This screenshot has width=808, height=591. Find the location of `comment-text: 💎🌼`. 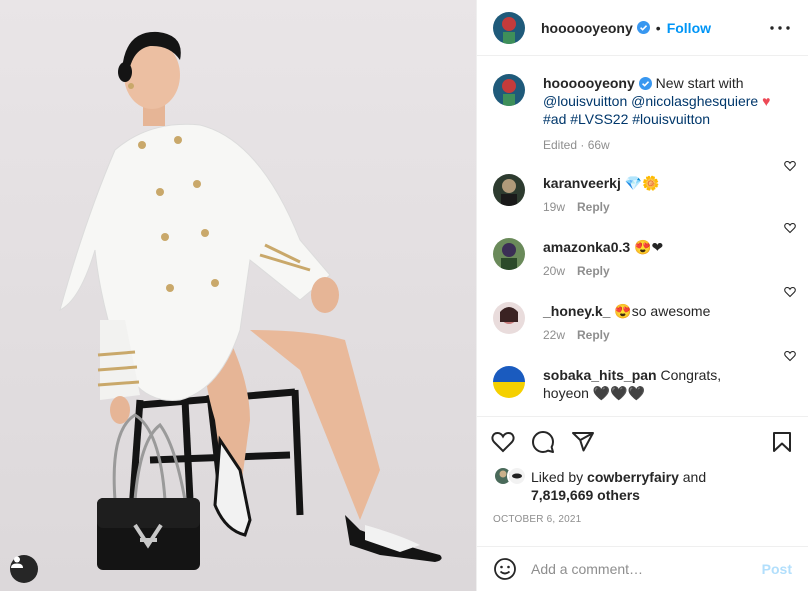

comment-text: 💎🌼 is located at coordinates (642, 183).